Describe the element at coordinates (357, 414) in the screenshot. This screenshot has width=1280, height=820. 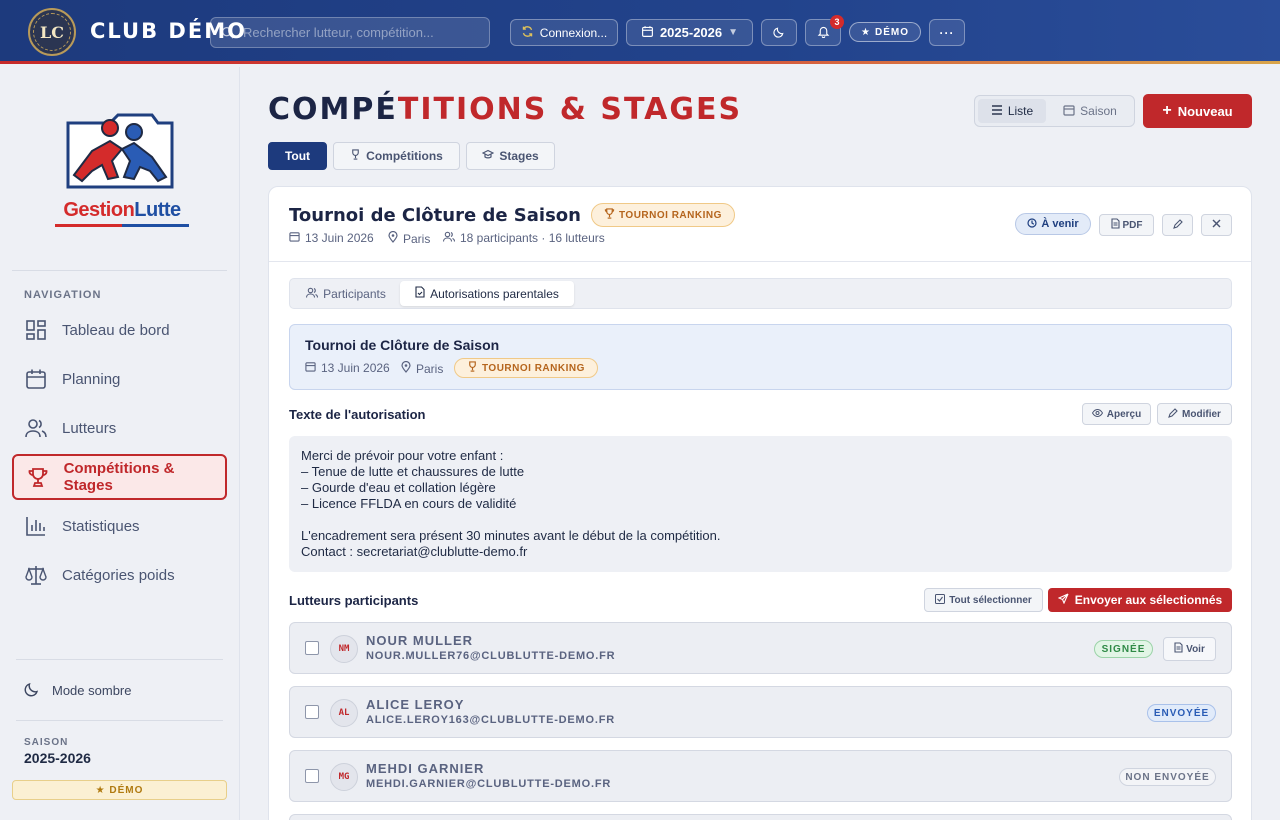
I see `auth-section-title: Texte de l'autorisation` at that location.